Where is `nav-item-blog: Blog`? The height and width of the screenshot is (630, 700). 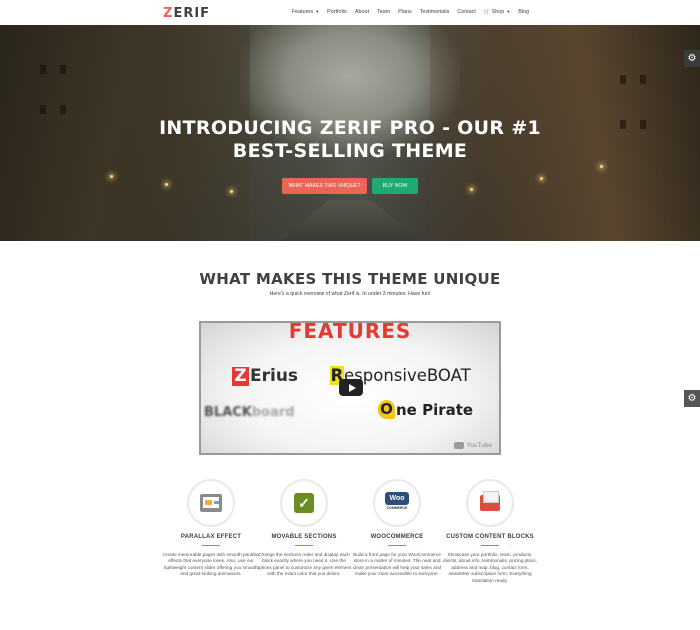 nav-item-blog: Blog is located at coordinates (523, 12).